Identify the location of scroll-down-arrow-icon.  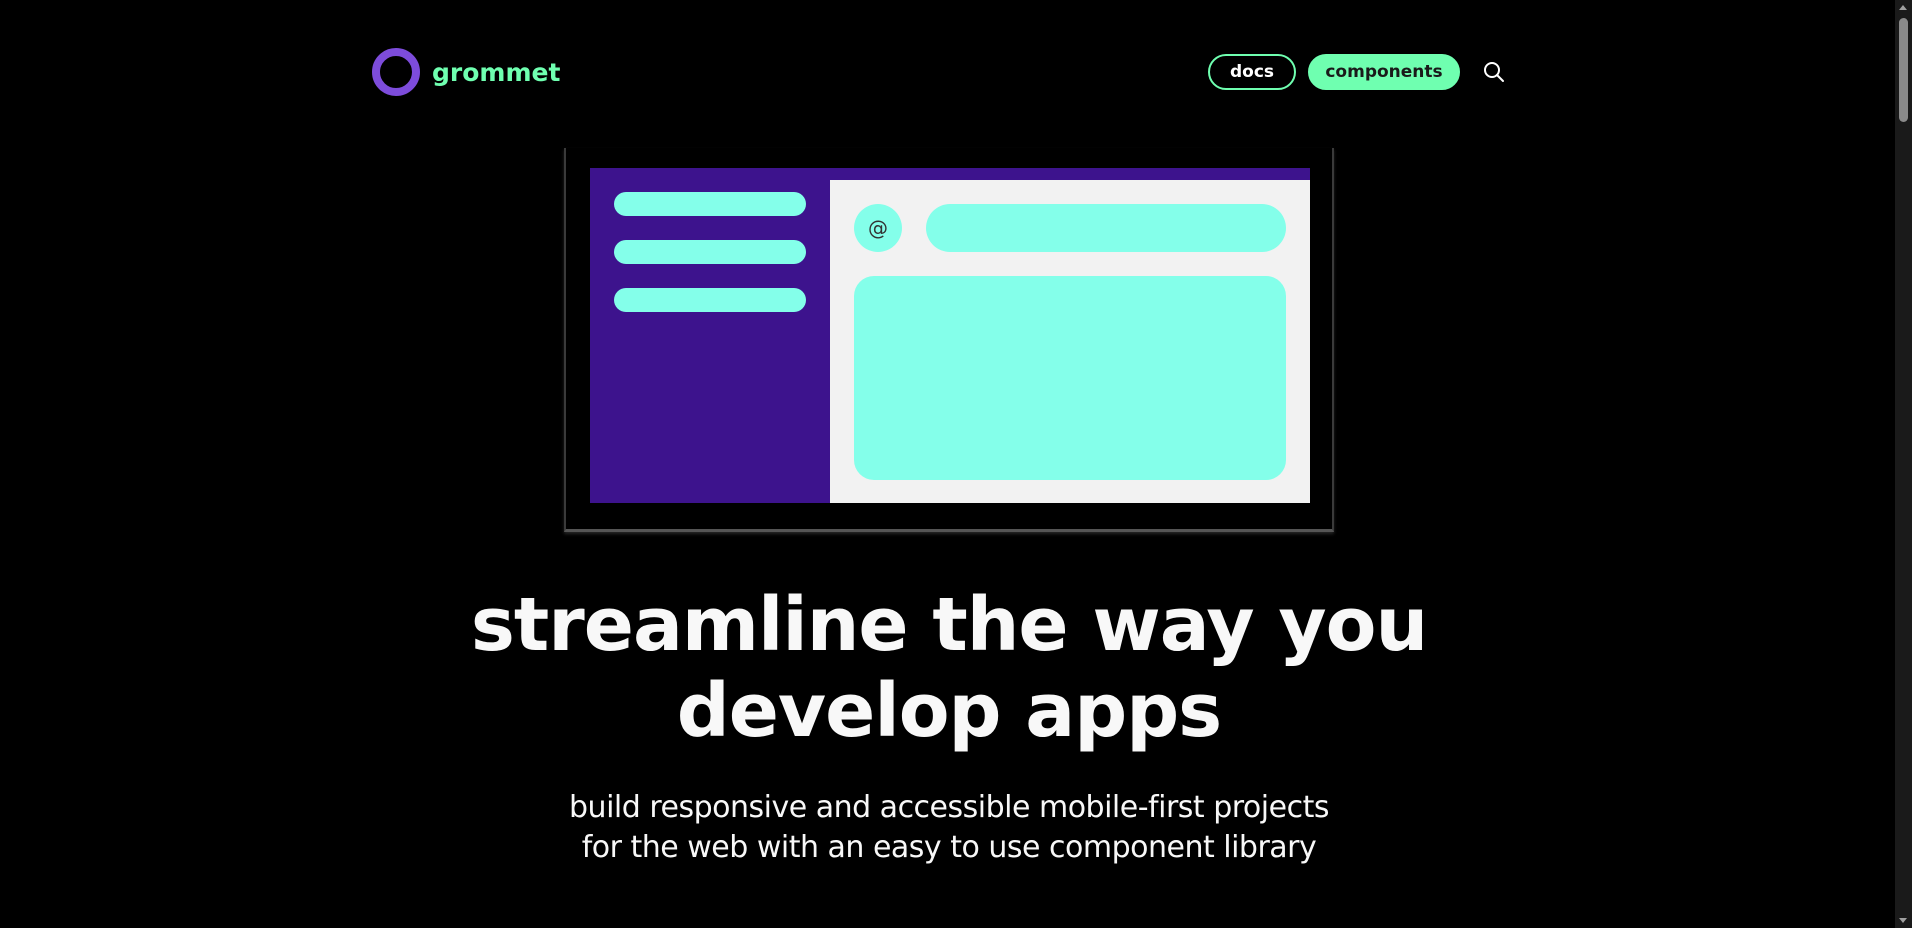
(1903, 920).